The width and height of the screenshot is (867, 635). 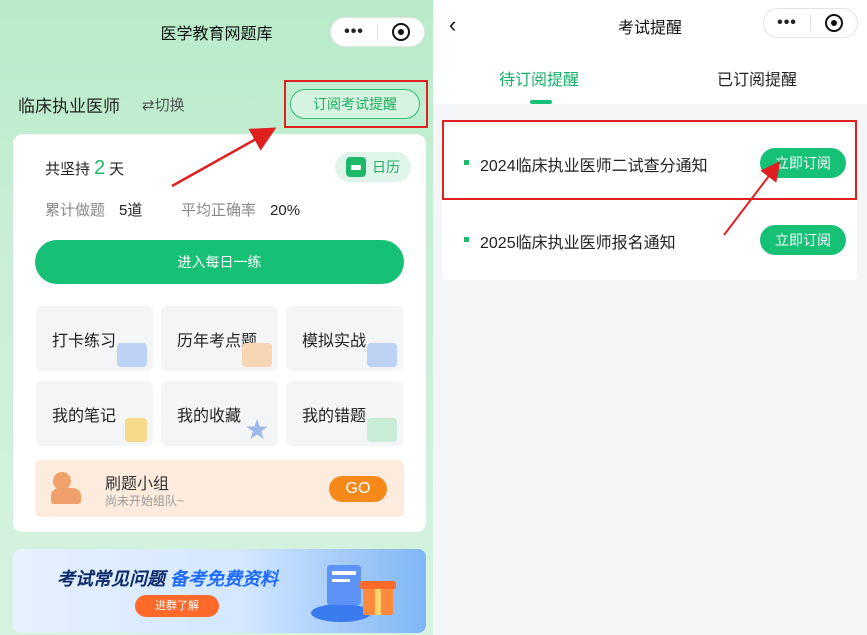 I want to click on tile-label: 我的收藏, so click(x=209, y=416).